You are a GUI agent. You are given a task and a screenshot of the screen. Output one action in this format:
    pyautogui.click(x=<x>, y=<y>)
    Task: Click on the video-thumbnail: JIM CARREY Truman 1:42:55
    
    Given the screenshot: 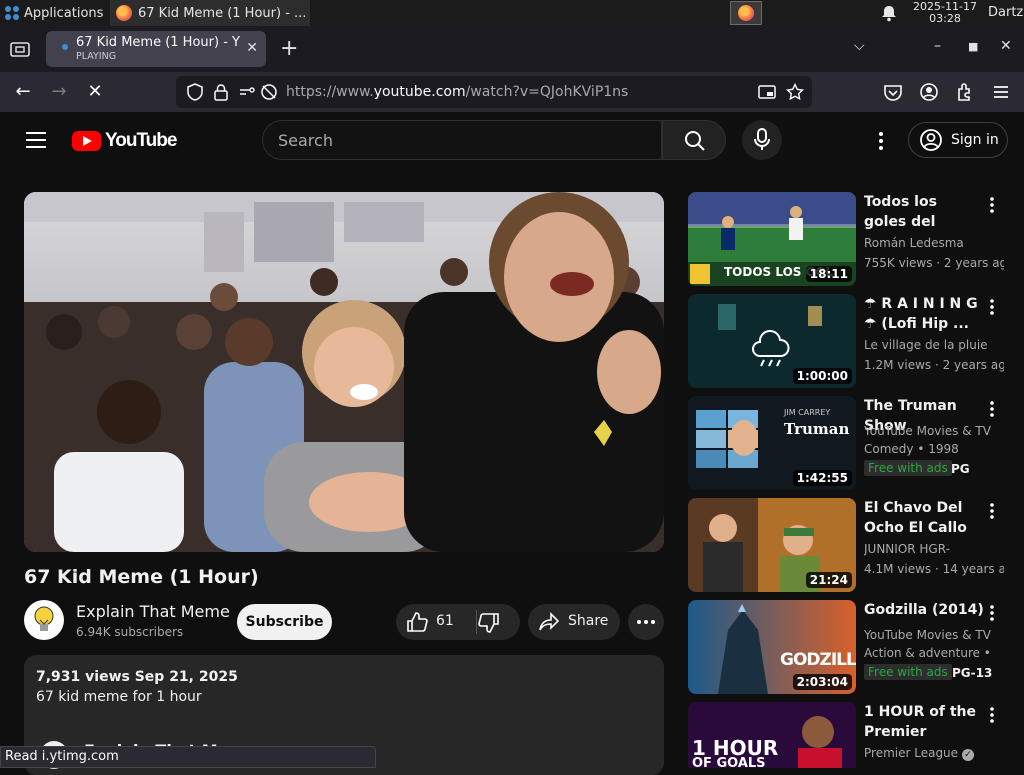 What is the action you would take?
    pyautogui.click(x=772, y=443)
    